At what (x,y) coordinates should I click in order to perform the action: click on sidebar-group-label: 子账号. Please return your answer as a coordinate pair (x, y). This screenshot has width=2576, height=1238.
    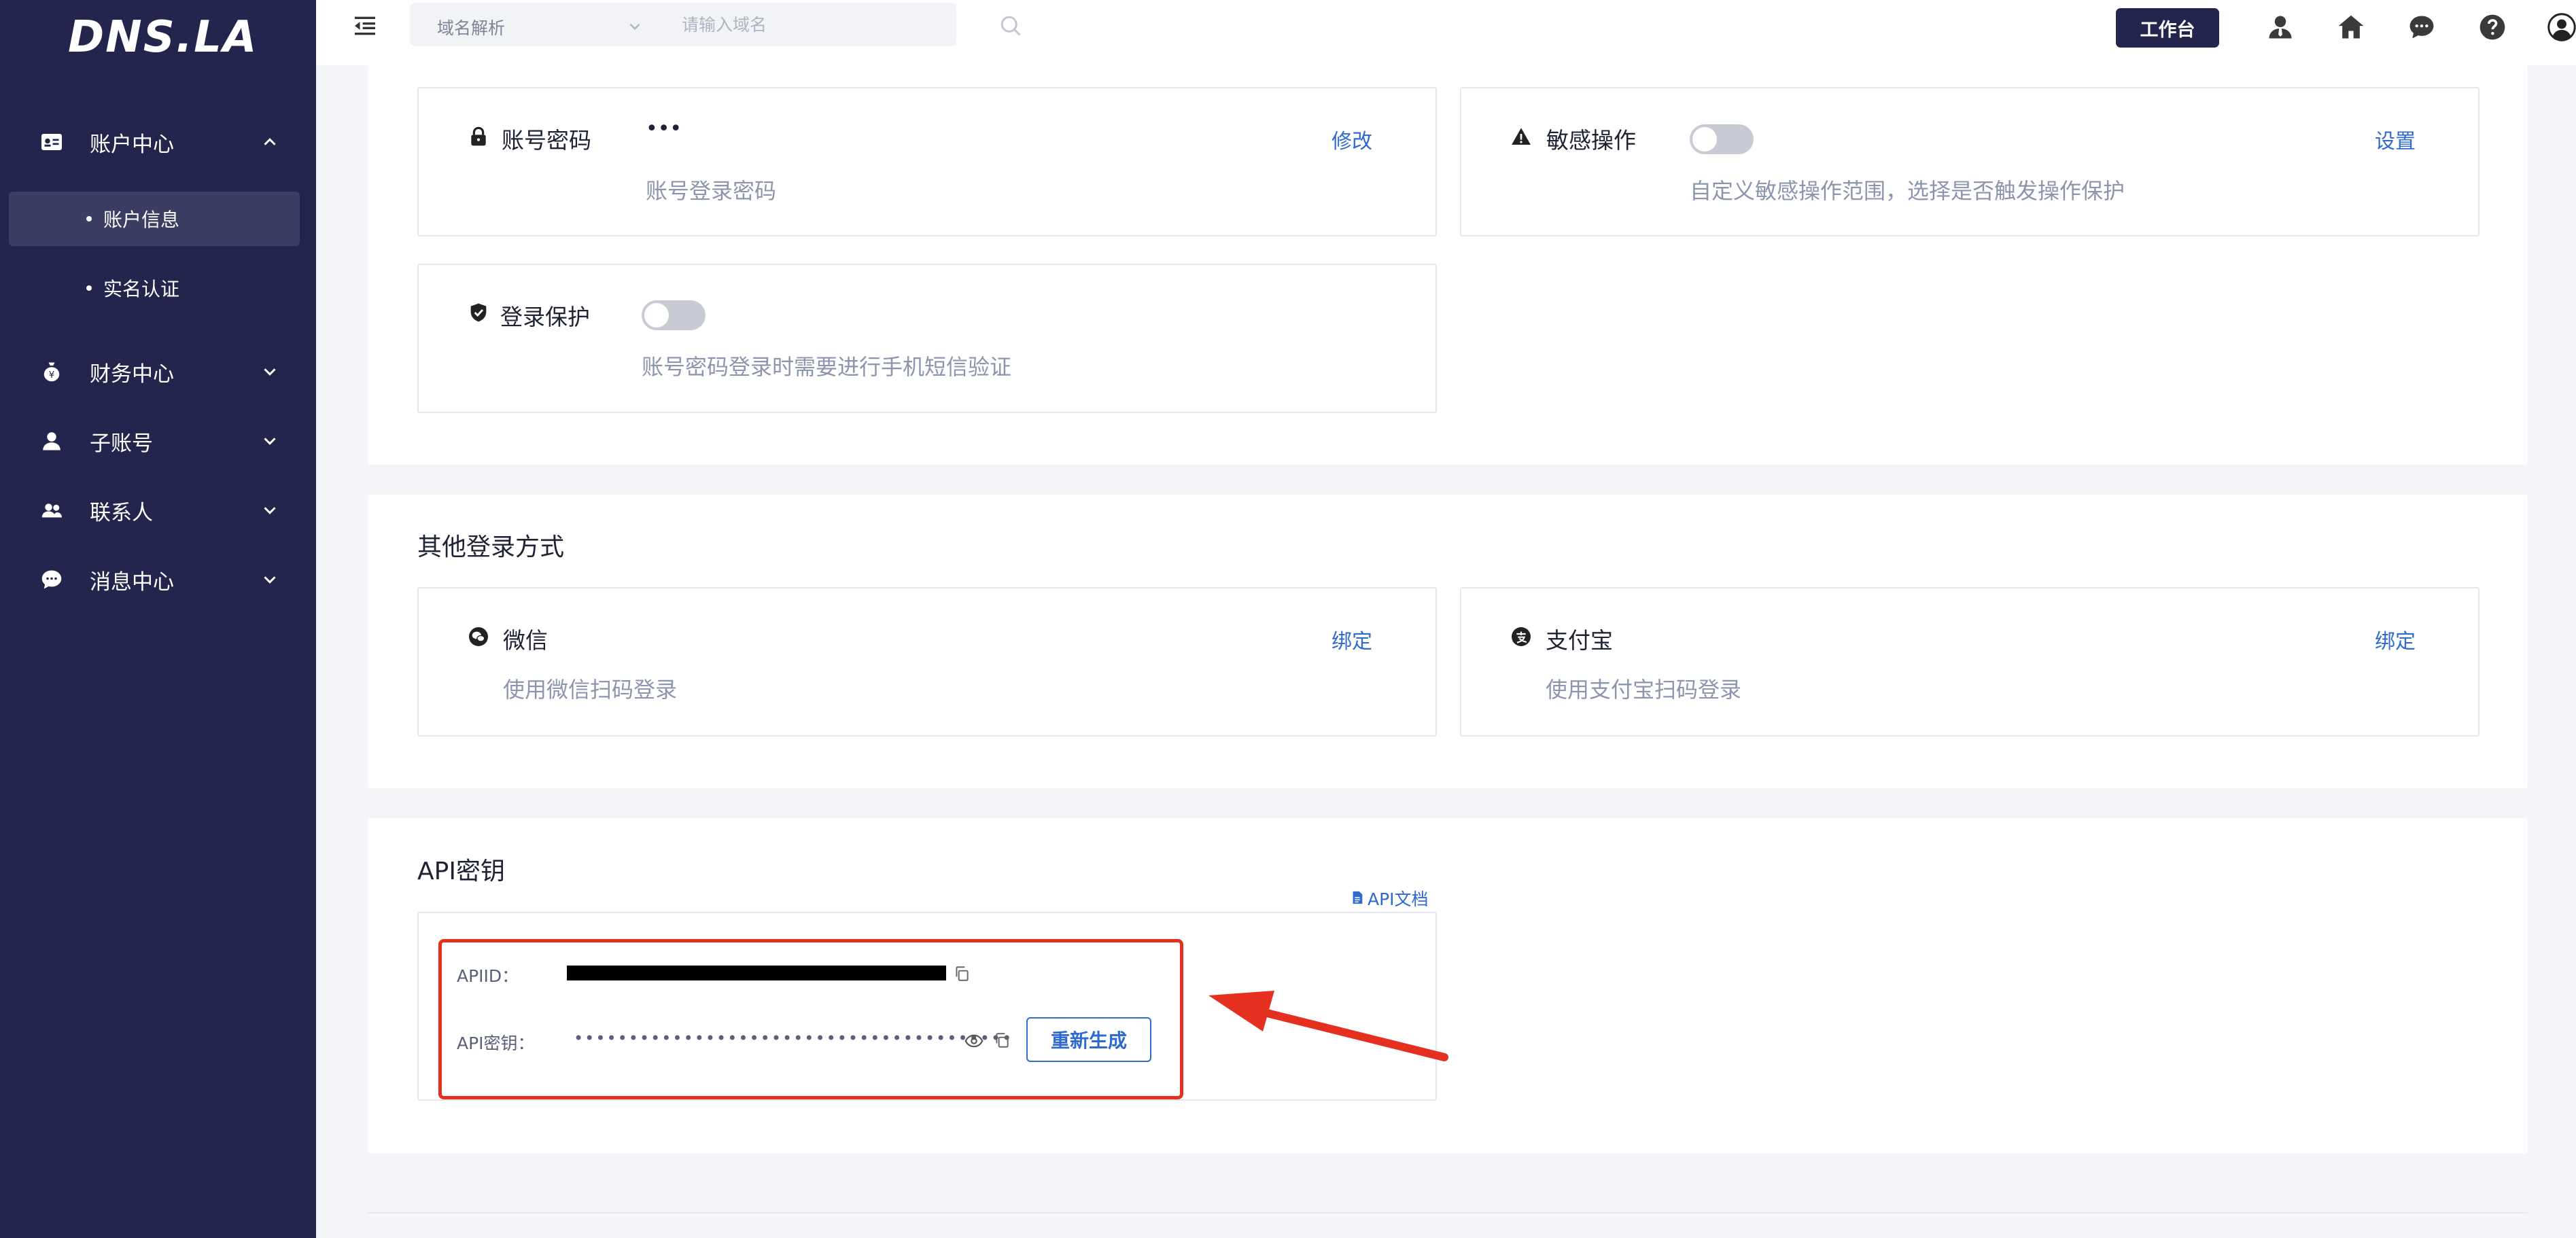
    Looking at the image, I should click on (121, 443).